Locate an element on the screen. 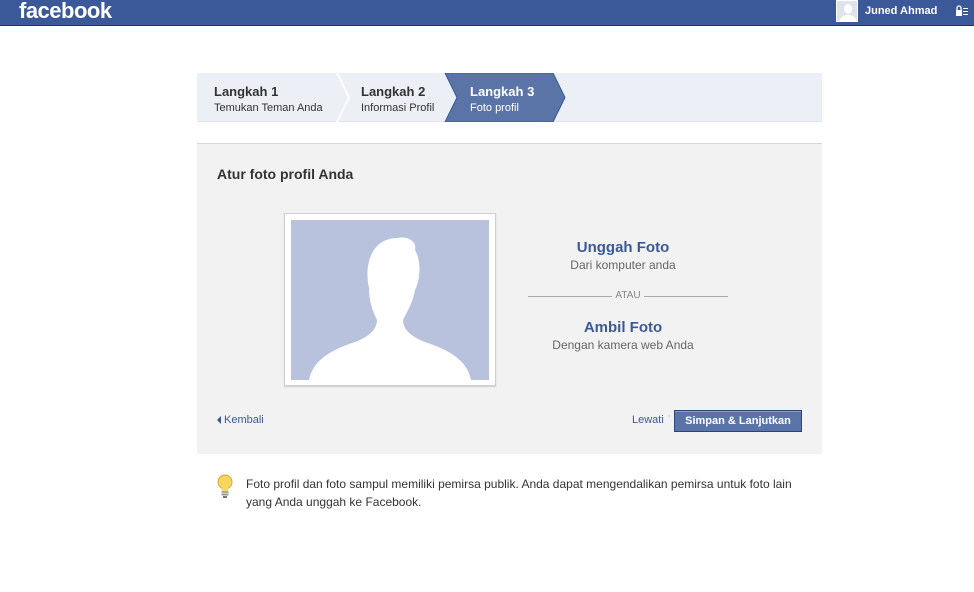 The image size is (974, 592). lock-icon is located at coordinates (962, 11).